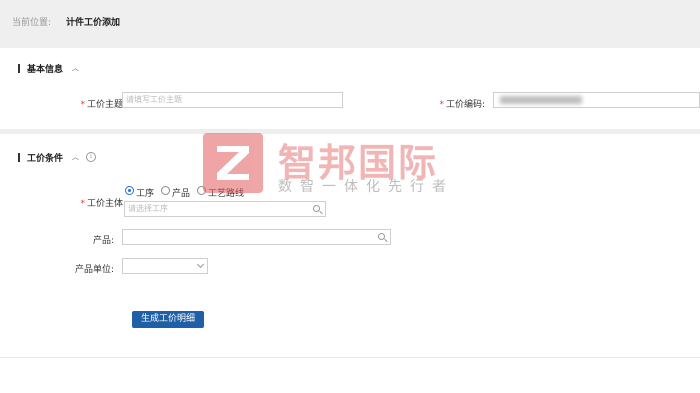 Image resolution: width=700 pixels, height=393 pixels. I want to click on watermark-subtitle: 数智一体化先行者, so click(366, 187).